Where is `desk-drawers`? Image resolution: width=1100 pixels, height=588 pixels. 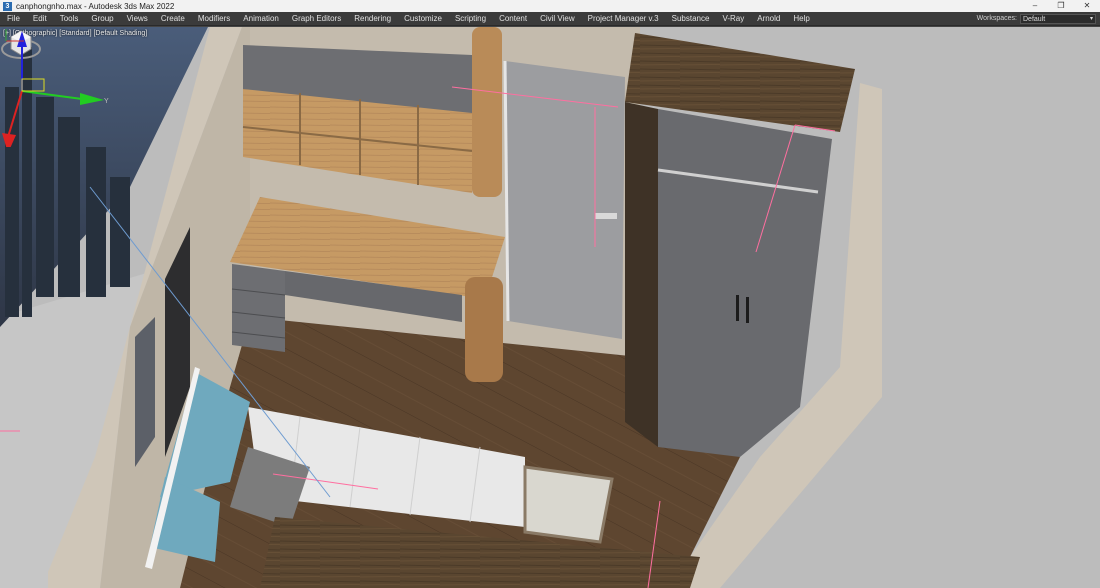 desk-drawers is located at coordinates (258, 308).